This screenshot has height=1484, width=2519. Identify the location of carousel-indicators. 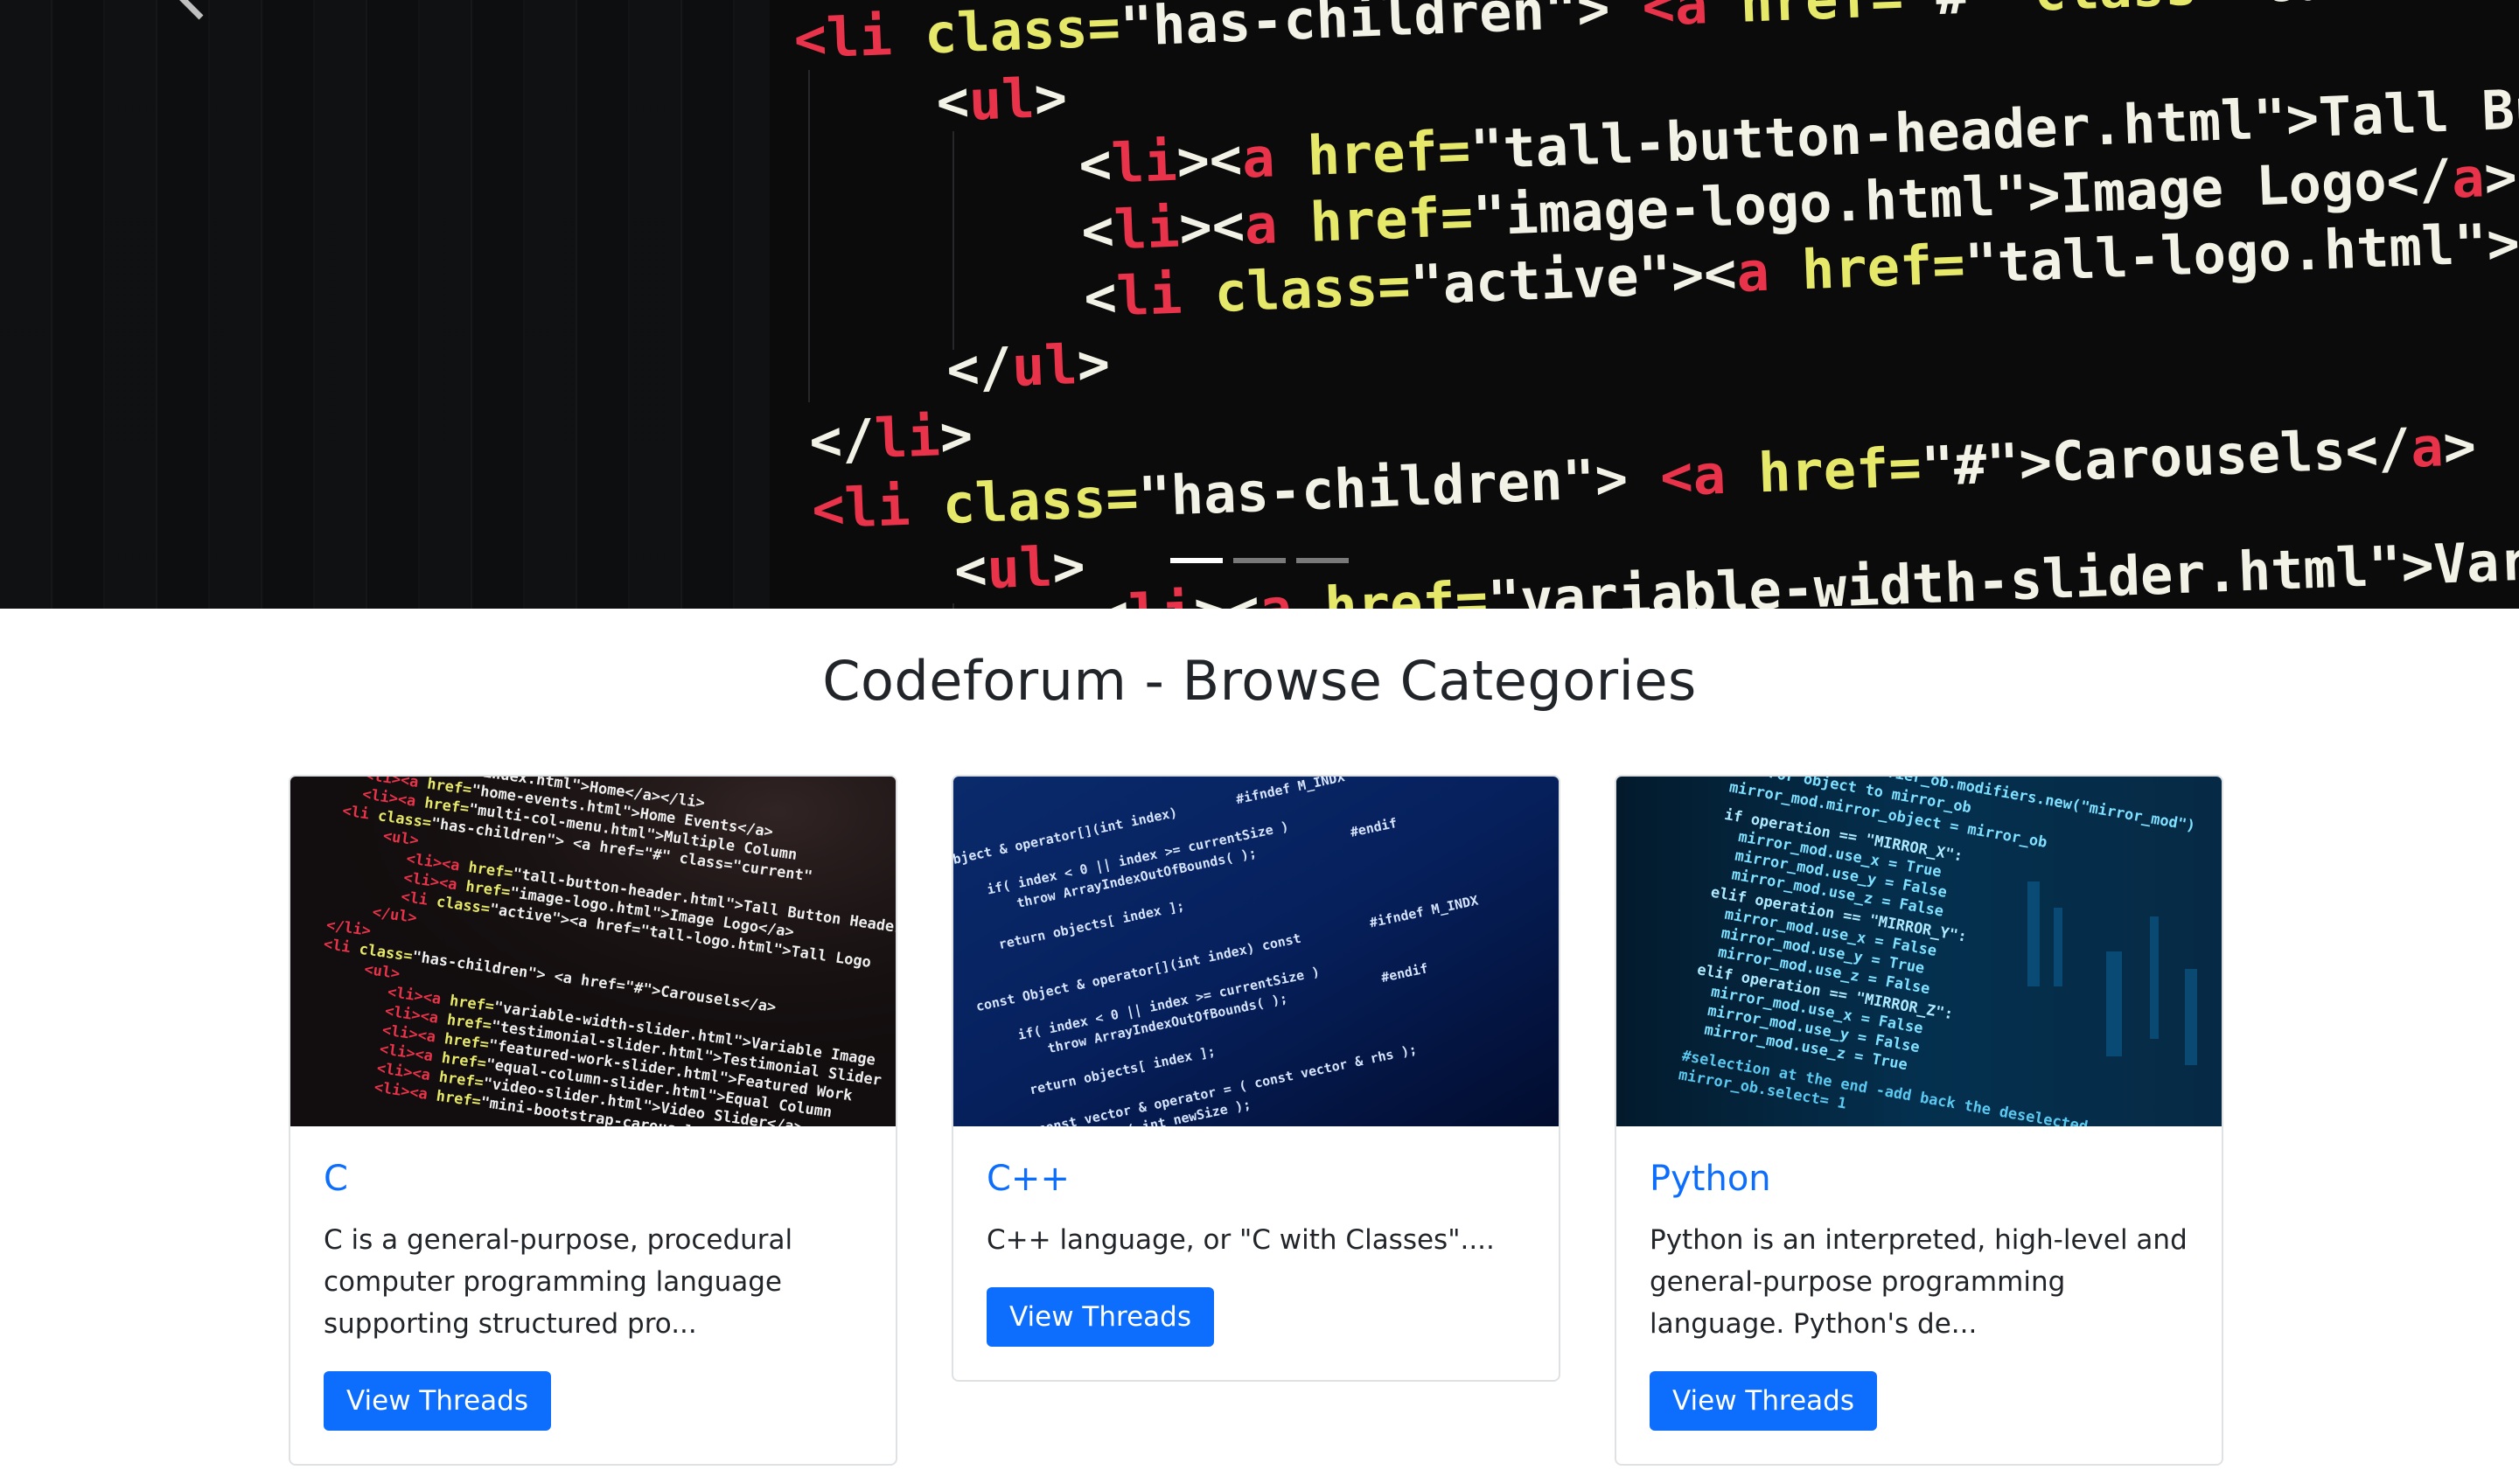
(1259, 560).